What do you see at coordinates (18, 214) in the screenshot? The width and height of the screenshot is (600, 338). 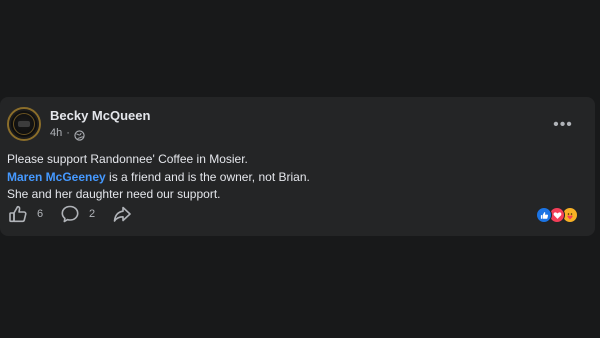 I see `thumbs-up-icon` at bounding box center [18, 214].